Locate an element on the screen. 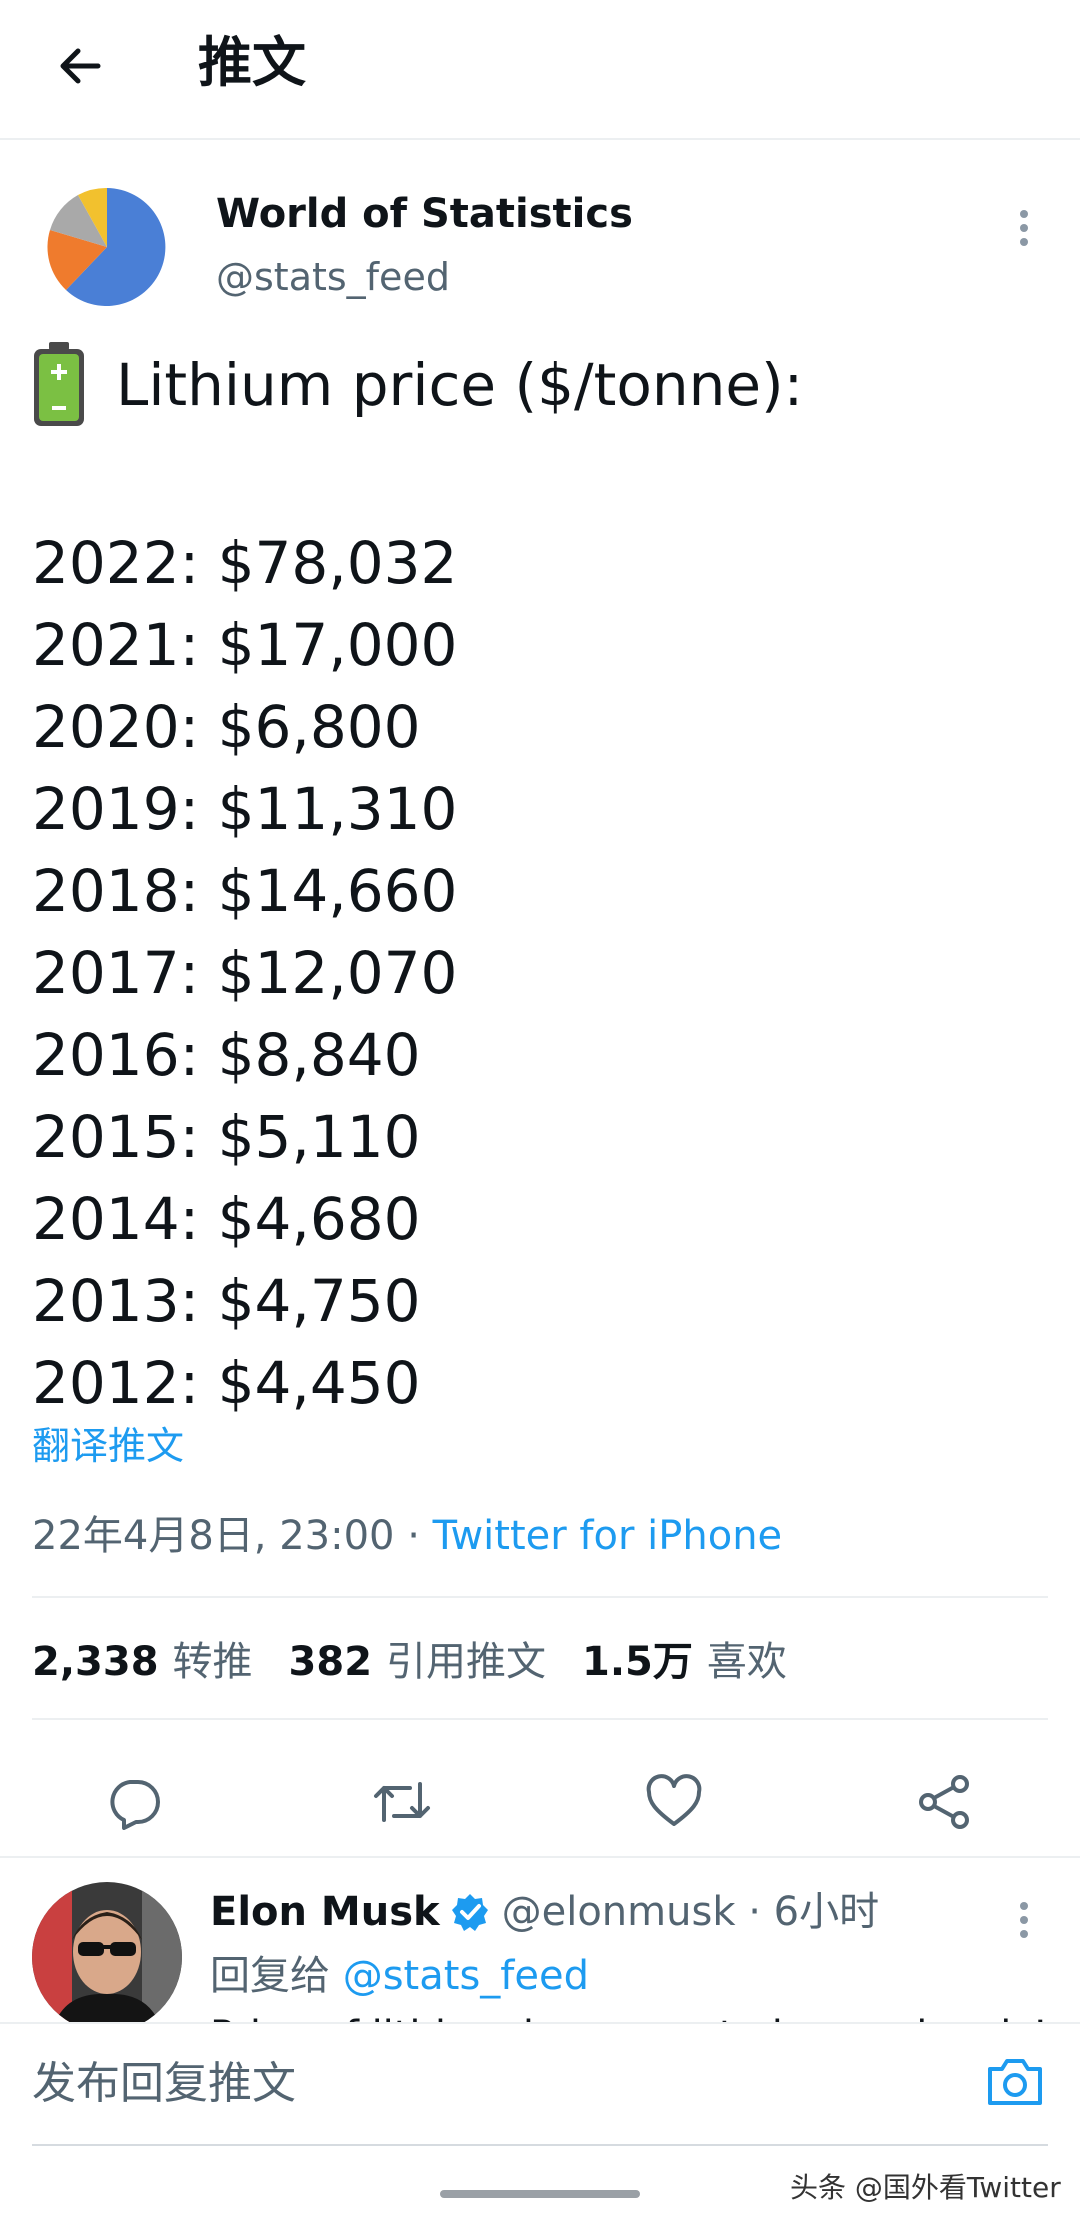 This screenshot has height=2230, width=1080. more-options-button is located at coordinates (1024, 228).